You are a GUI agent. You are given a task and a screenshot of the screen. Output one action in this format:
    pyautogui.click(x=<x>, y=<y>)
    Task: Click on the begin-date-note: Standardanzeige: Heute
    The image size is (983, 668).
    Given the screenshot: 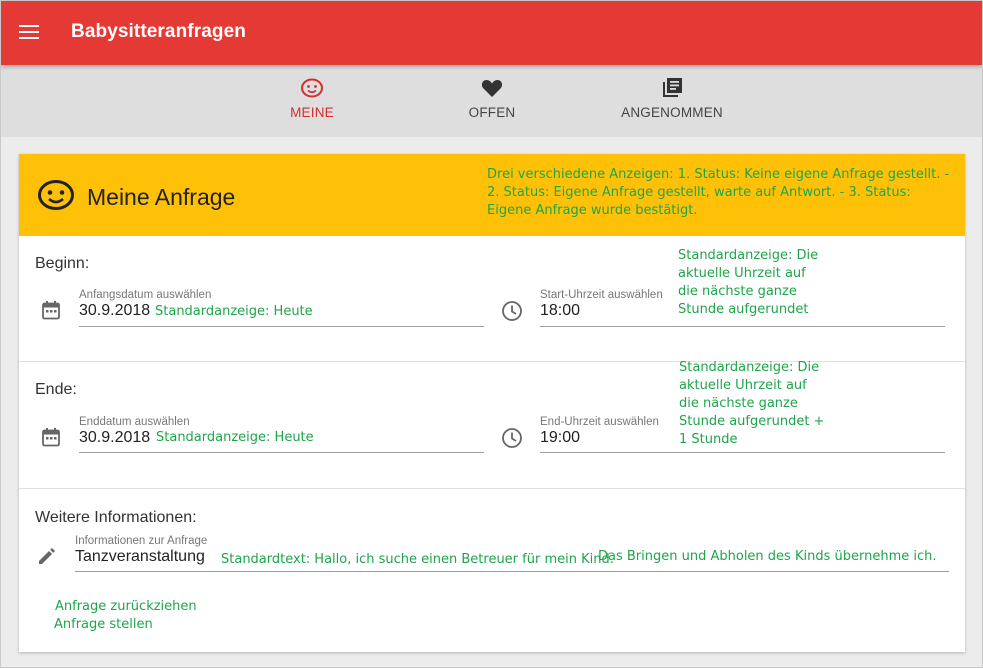 What is the action you would take?
    pyautogui.click(x=234, y=311)
    